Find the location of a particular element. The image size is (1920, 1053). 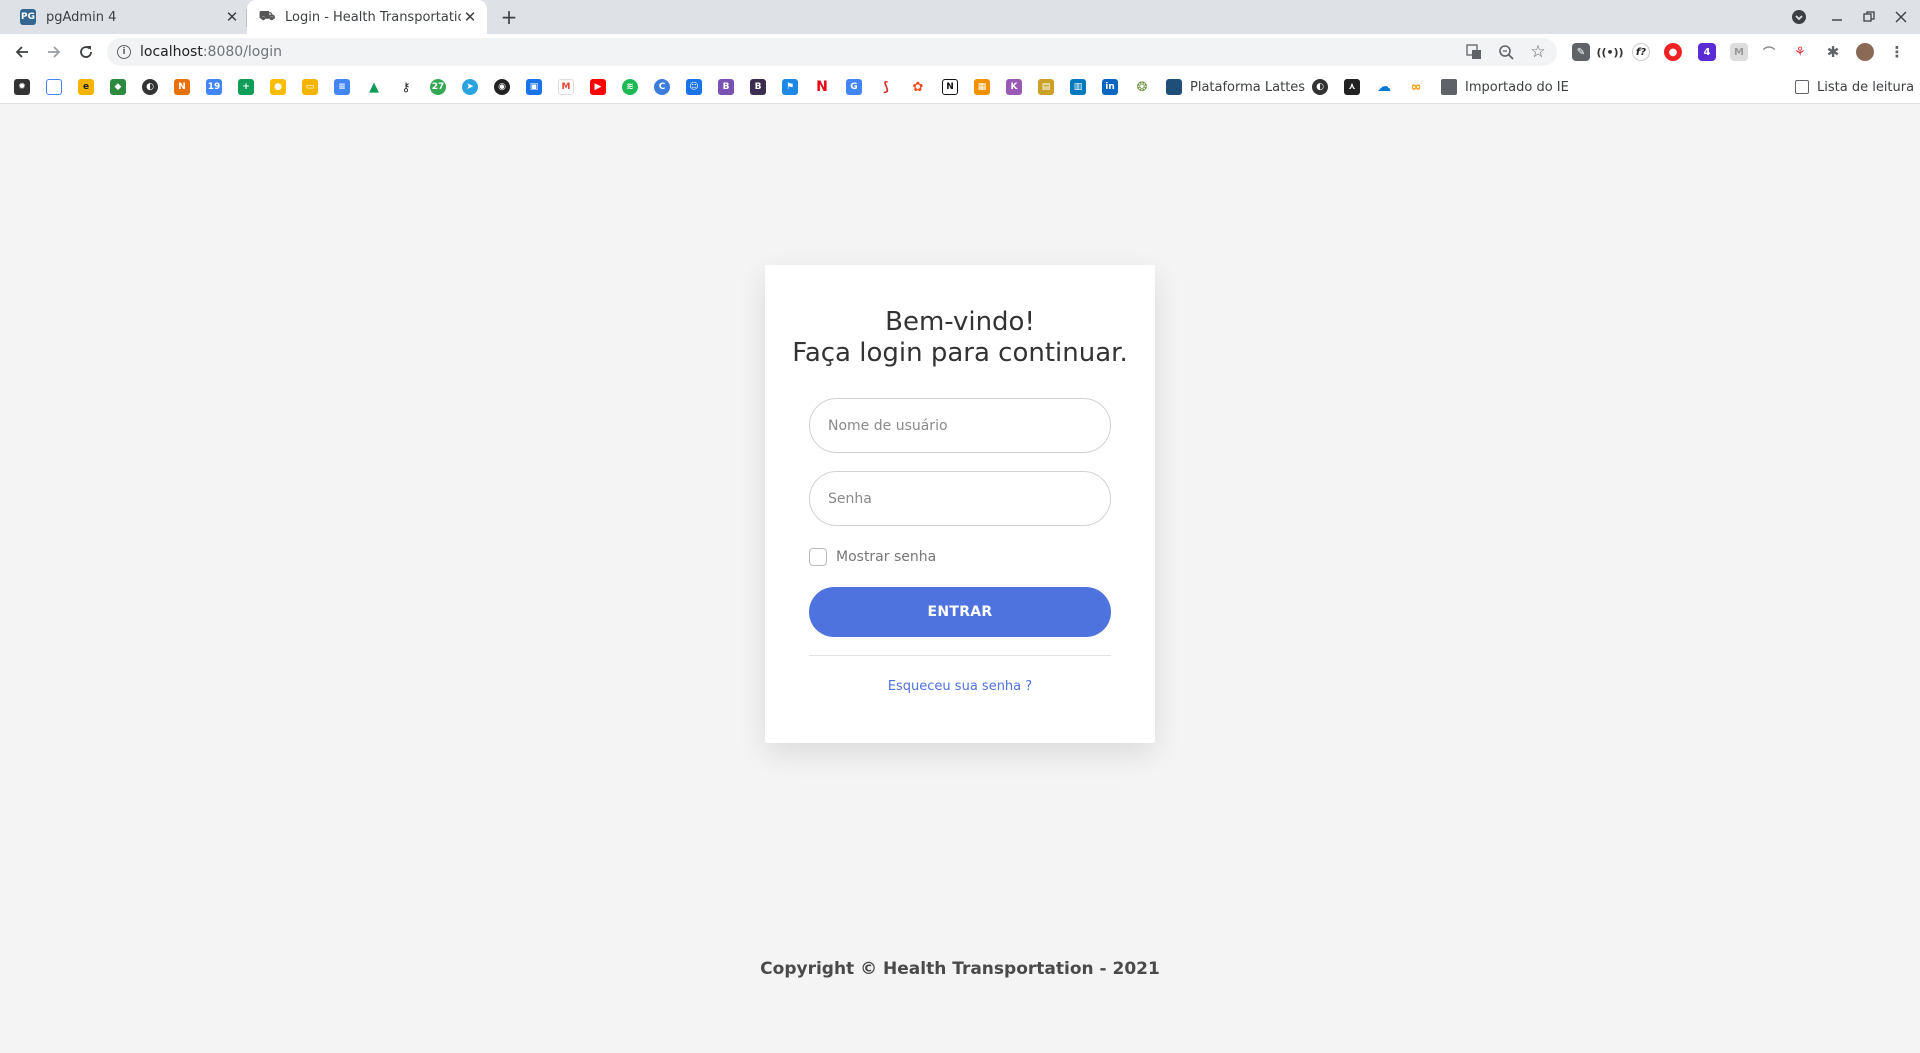

extension-sitemap-icon: ⚘ is located at coordinates (1800, 52).